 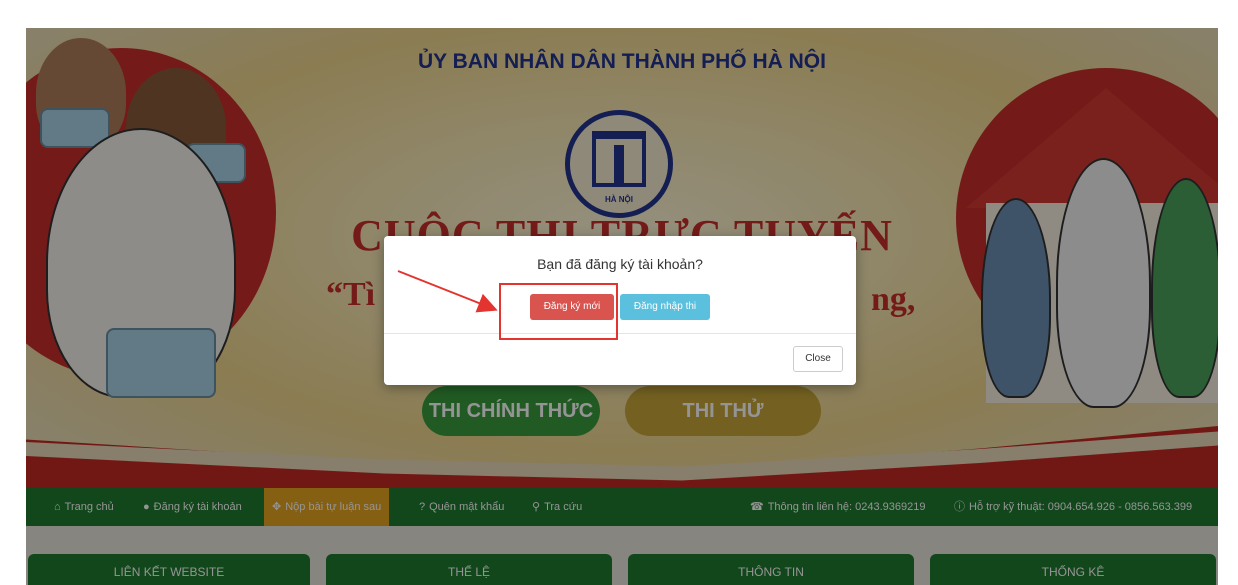 What do you see at coordinates (818, 359) in the screenshot?
I see `close-button: Close` at bounding box center [818, 359].